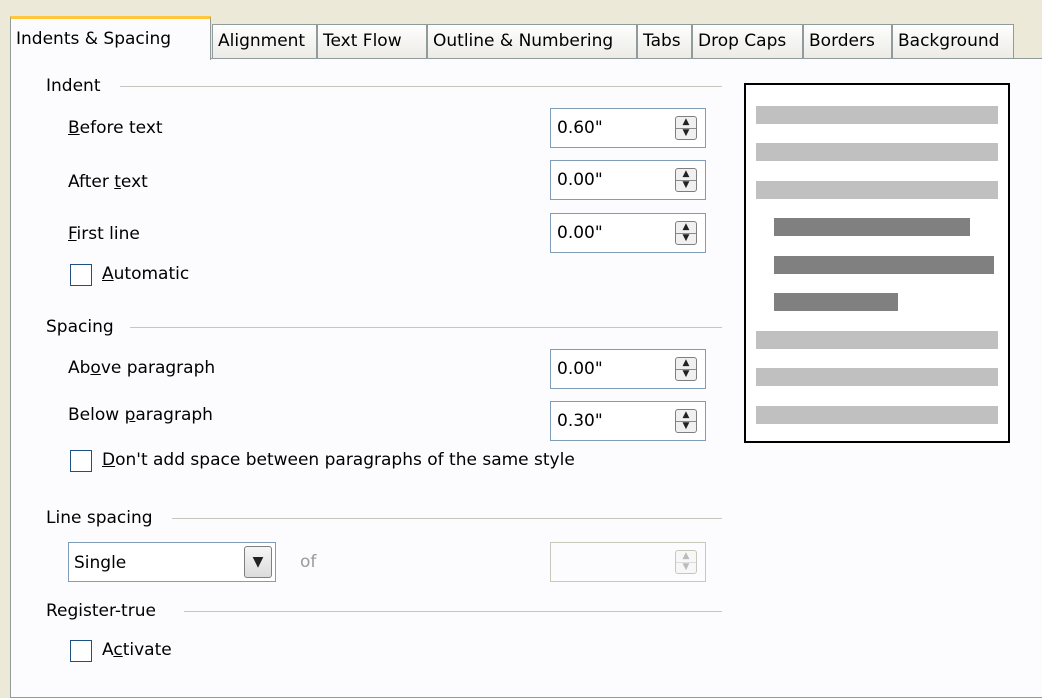 The image size is (1042, 698). I want to click on indent-group-line, so click(421, 86).